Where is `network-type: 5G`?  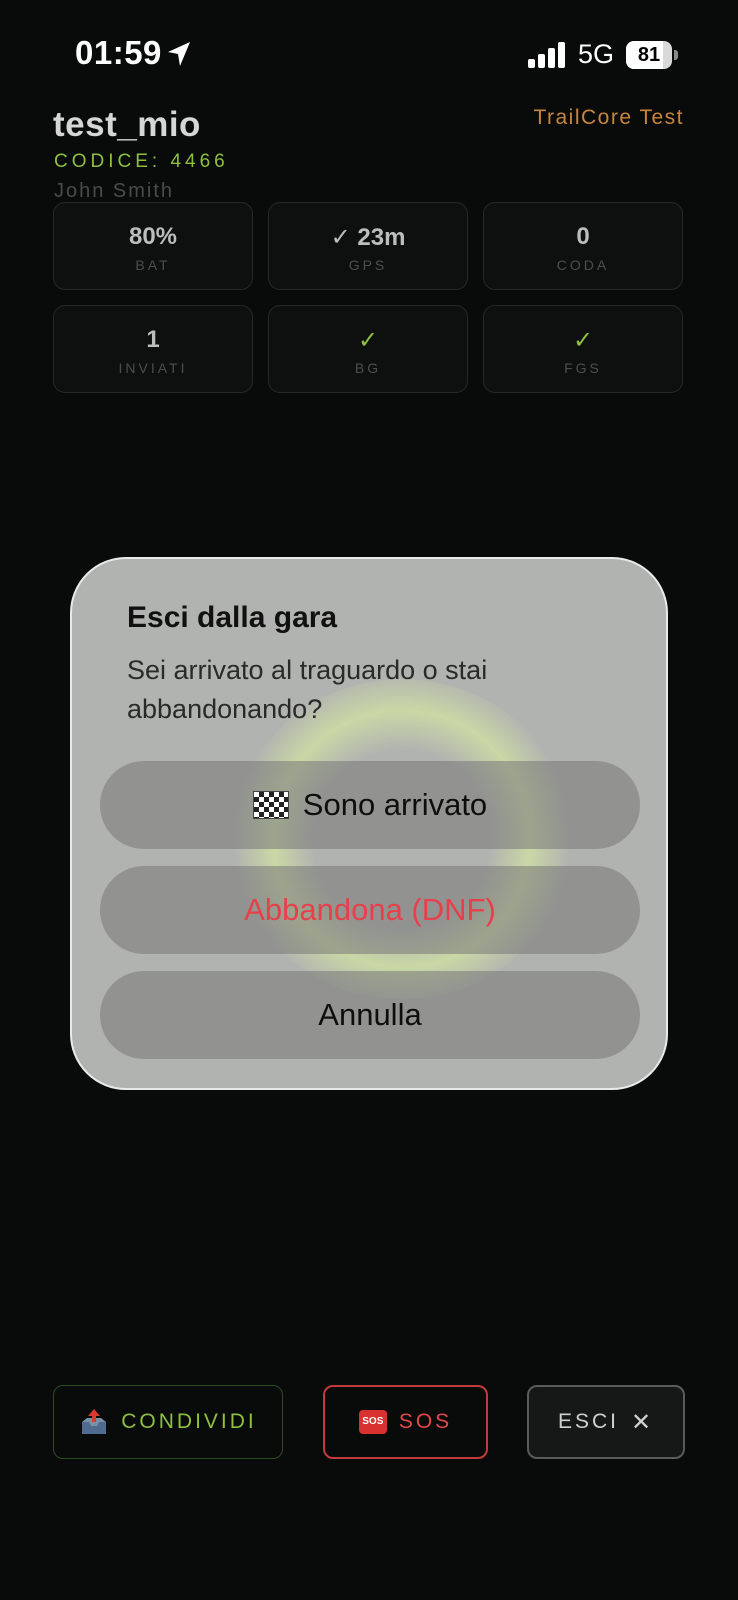 network-type: 5G is located at coordinates (596, 54).